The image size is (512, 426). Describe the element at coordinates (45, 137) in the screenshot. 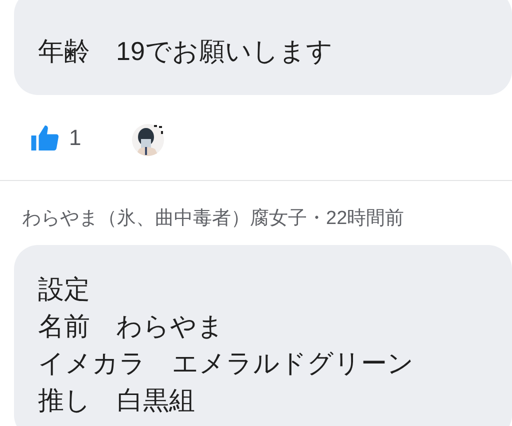

I see `thumbs-up-icon` at that location.